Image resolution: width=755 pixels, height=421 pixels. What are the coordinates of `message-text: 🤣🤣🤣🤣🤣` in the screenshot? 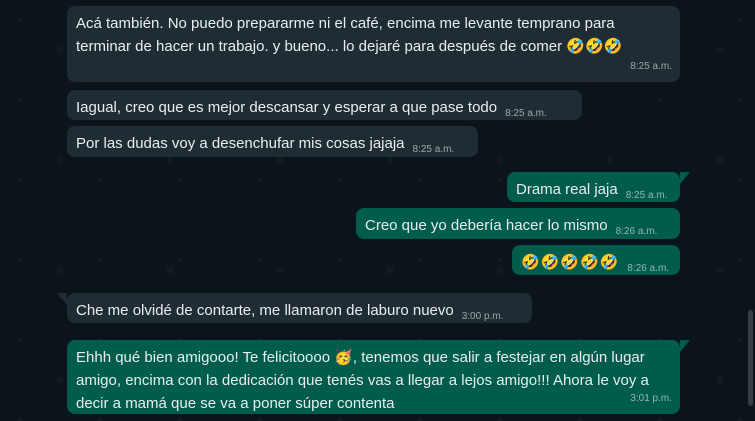 It's located at (570, 262).